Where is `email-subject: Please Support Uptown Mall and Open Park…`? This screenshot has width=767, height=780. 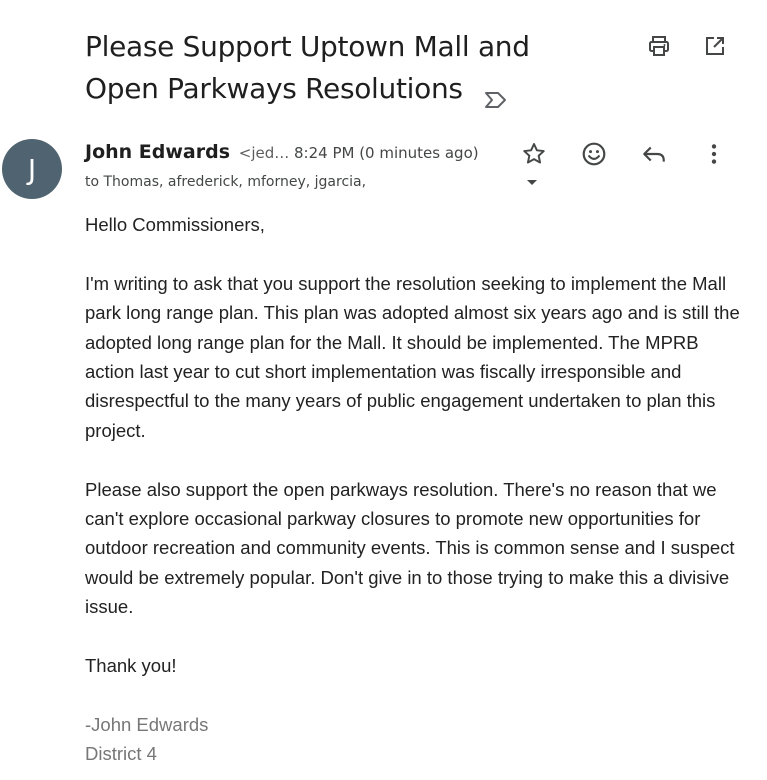
email-subject: Please Support Uptown Mall and Open Park… is located at coordinates (345, 68).